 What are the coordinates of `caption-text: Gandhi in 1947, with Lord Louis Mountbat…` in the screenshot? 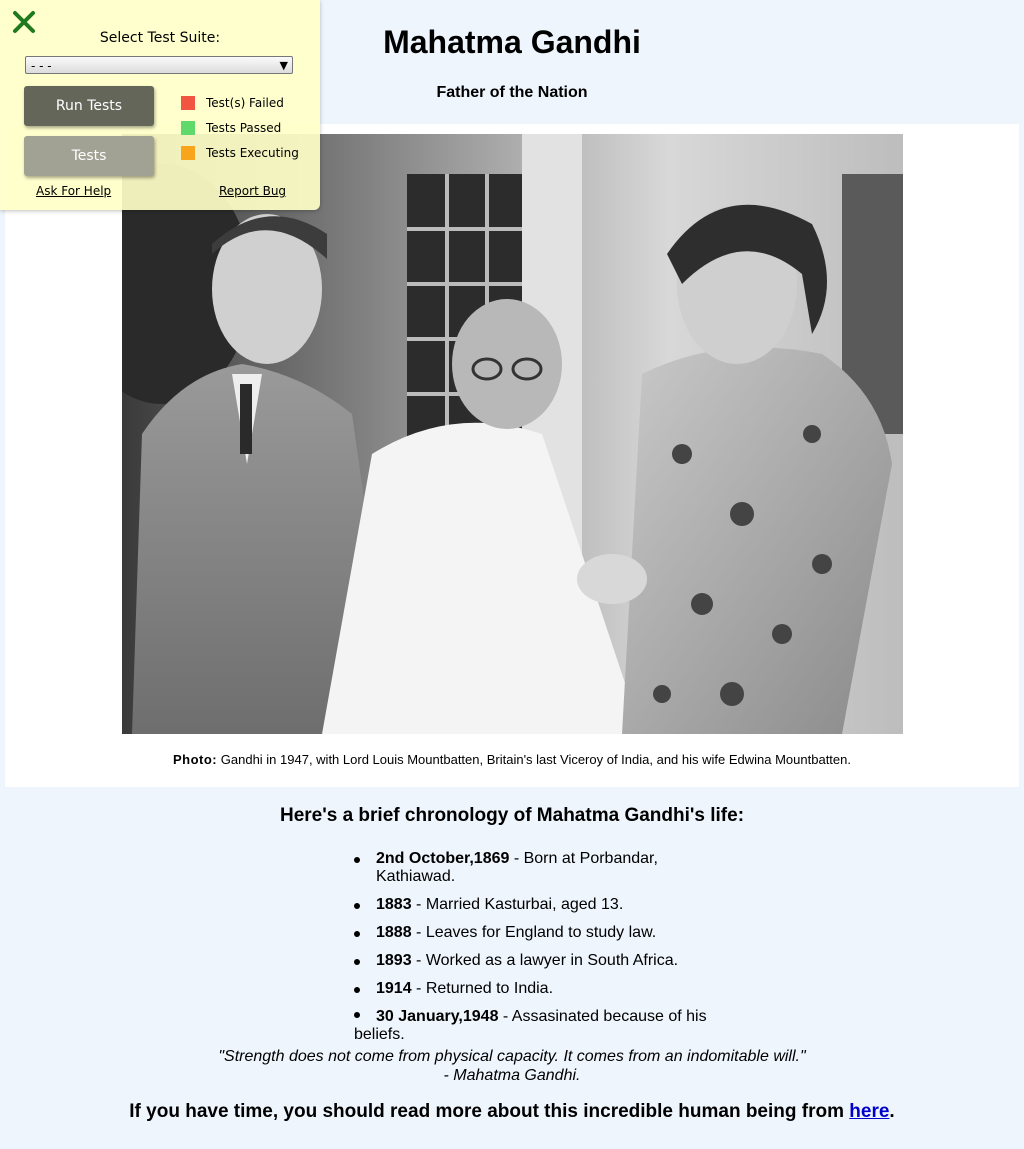 It's located at (535, 759).